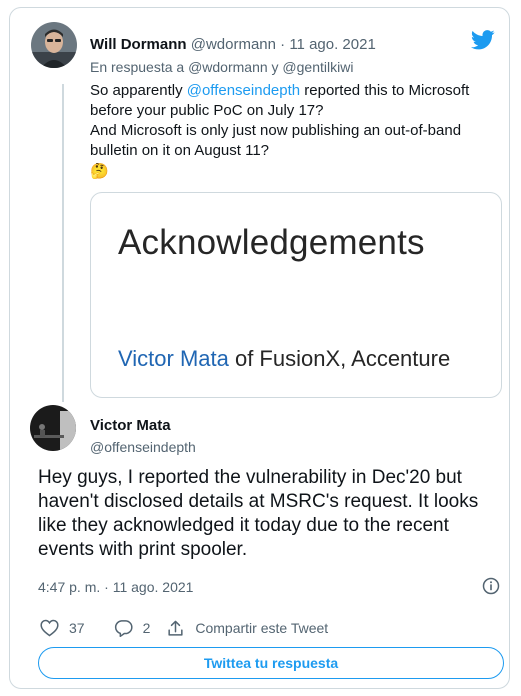 The image size is (521, 696). I want to click on reply-count-button: 2, so click(132, 628).